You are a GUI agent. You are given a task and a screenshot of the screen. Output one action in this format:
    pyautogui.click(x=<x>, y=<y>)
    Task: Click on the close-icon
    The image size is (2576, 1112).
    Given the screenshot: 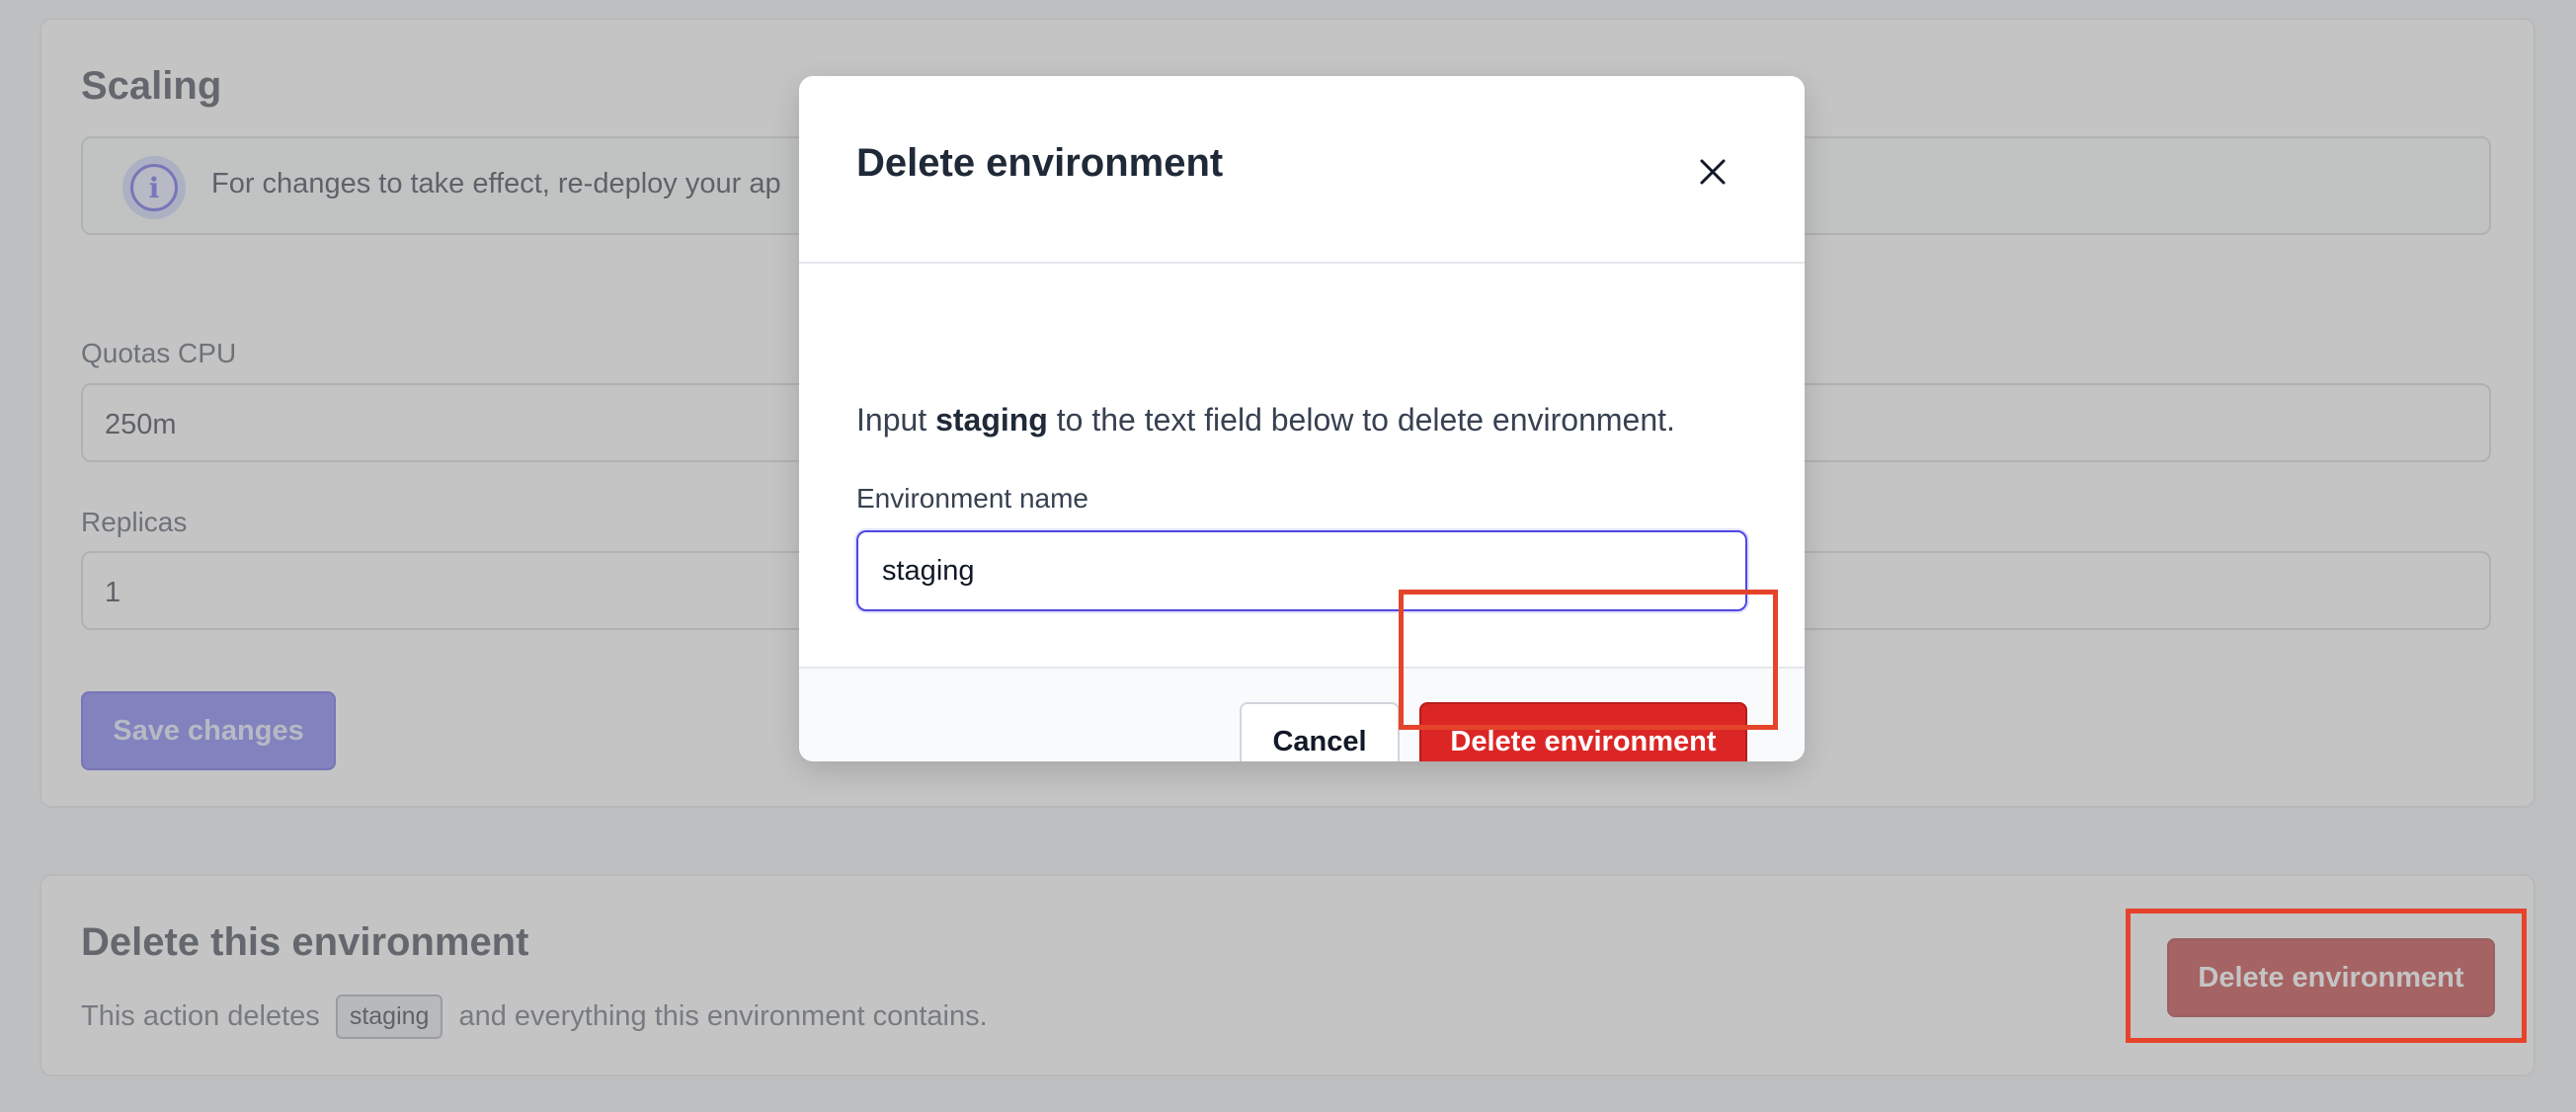 What is the action you would take?
    pyautogui.click(x=1712, y=172)
    